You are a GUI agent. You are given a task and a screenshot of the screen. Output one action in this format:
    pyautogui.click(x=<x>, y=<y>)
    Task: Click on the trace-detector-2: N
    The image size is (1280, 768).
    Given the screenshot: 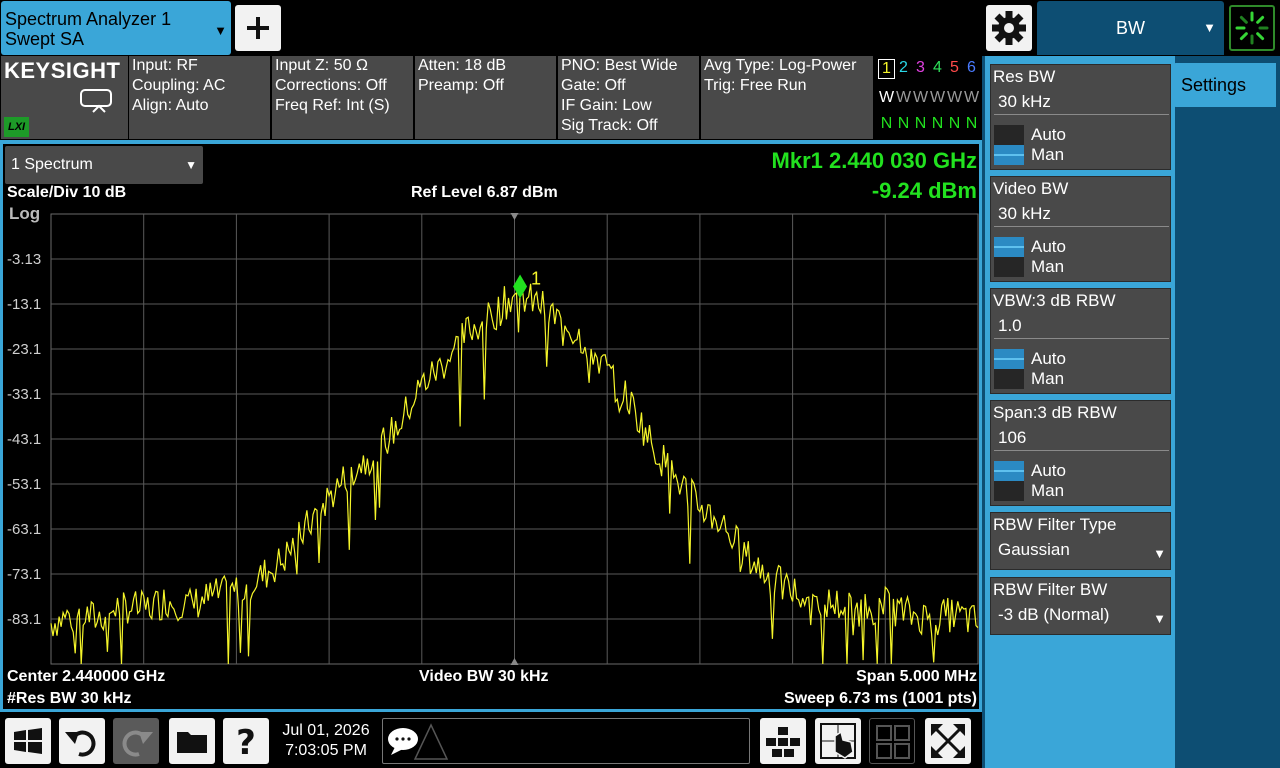 What is the action you would take?
    pyautogui.click(x=903, y=123)
    